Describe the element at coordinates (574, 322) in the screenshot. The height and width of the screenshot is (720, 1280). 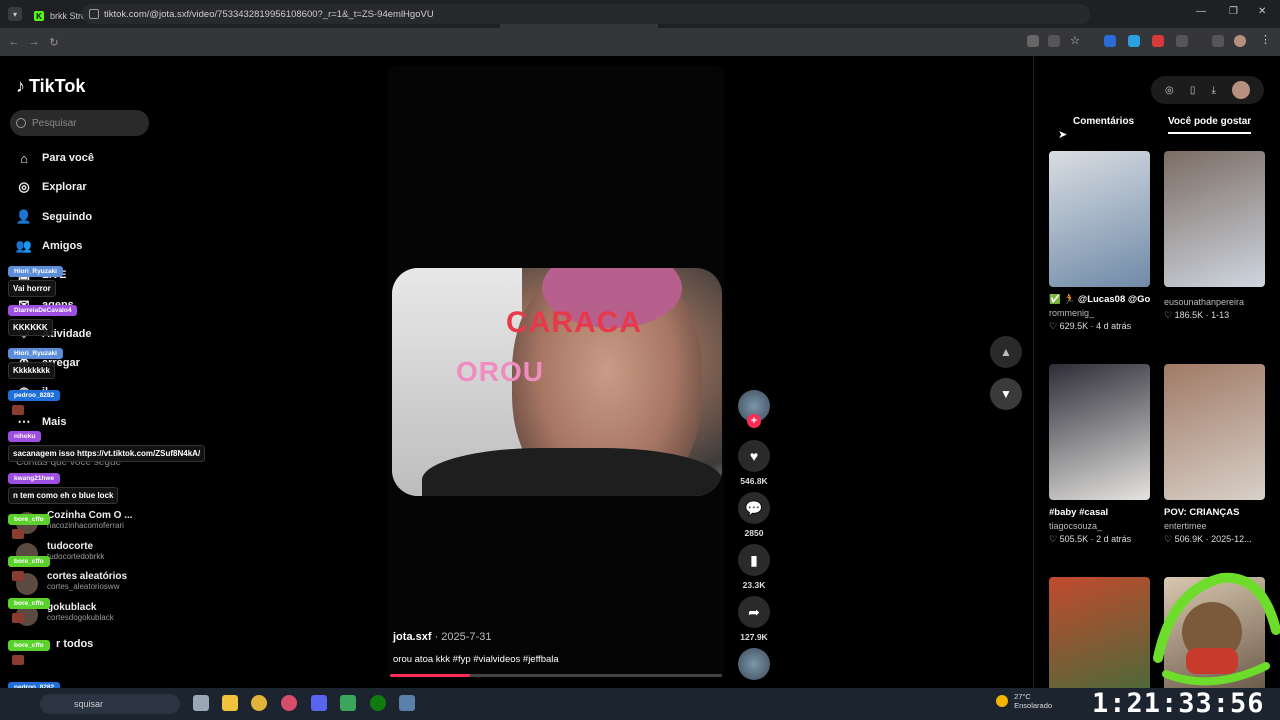
I see `video-caption-top: CARACA` at that location.